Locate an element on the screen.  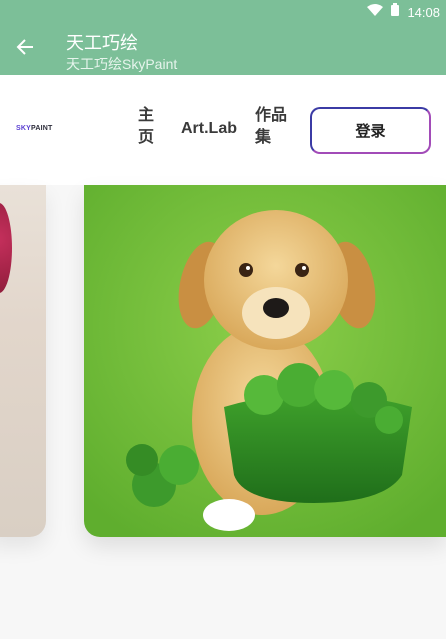
nav-home-line1: 主 is located at coordinates (145, 115).